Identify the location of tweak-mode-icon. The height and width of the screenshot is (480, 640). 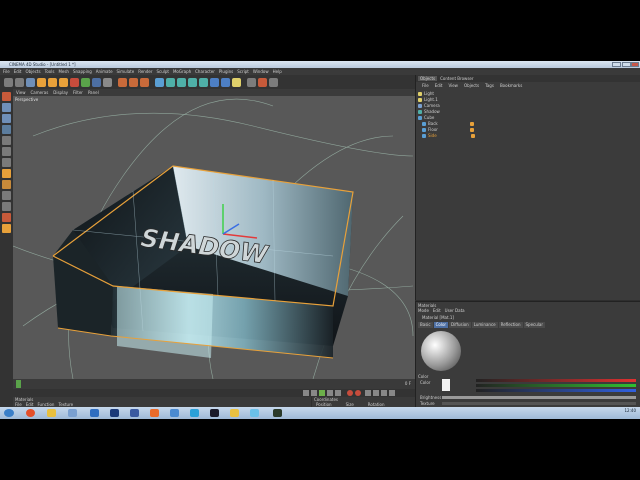
(6, 195).